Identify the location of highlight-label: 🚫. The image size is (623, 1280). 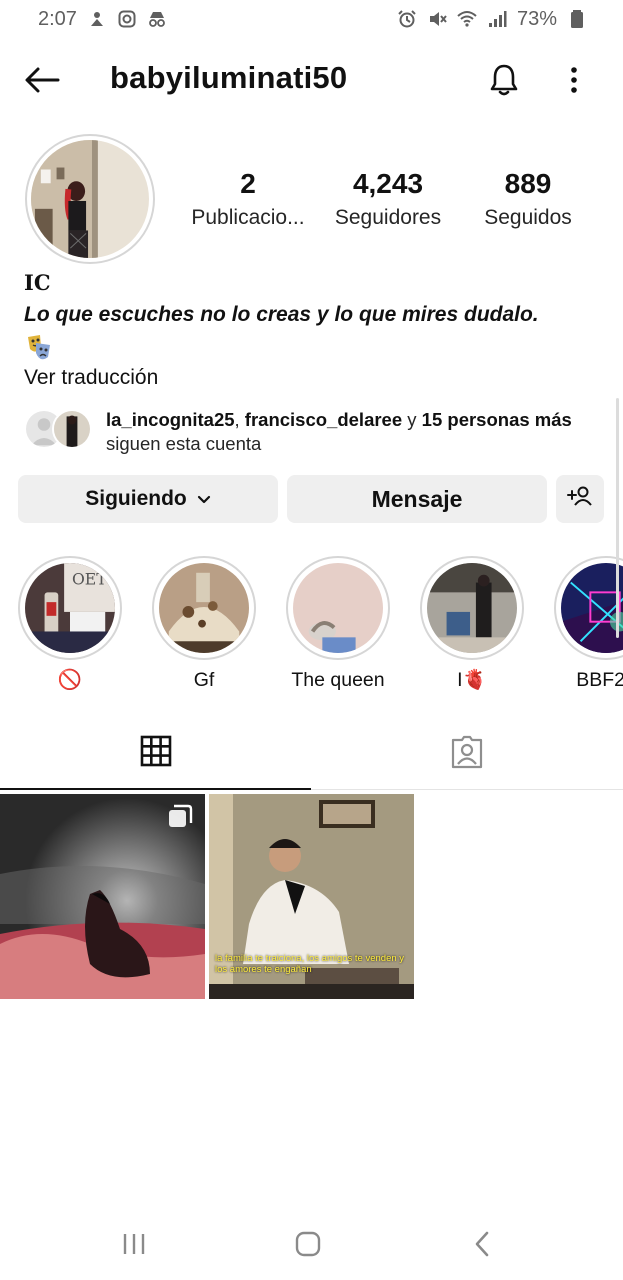
(70, 680).